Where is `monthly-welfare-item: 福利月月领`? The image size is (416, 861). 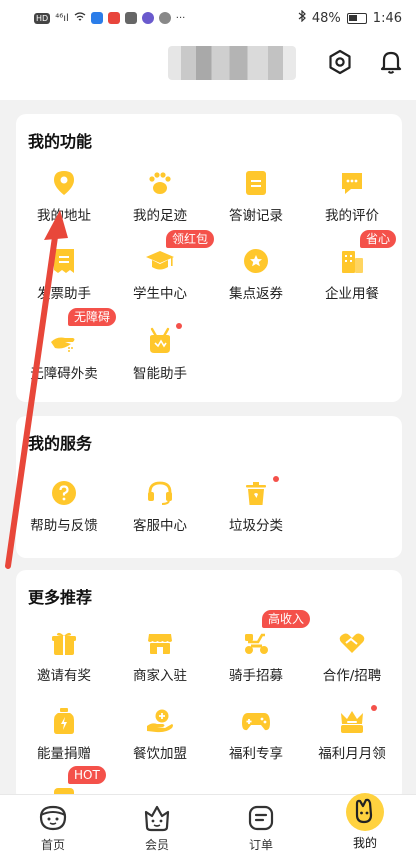 monthly-welfare-item: 福利月月领 is located at coordinates (352, 734).